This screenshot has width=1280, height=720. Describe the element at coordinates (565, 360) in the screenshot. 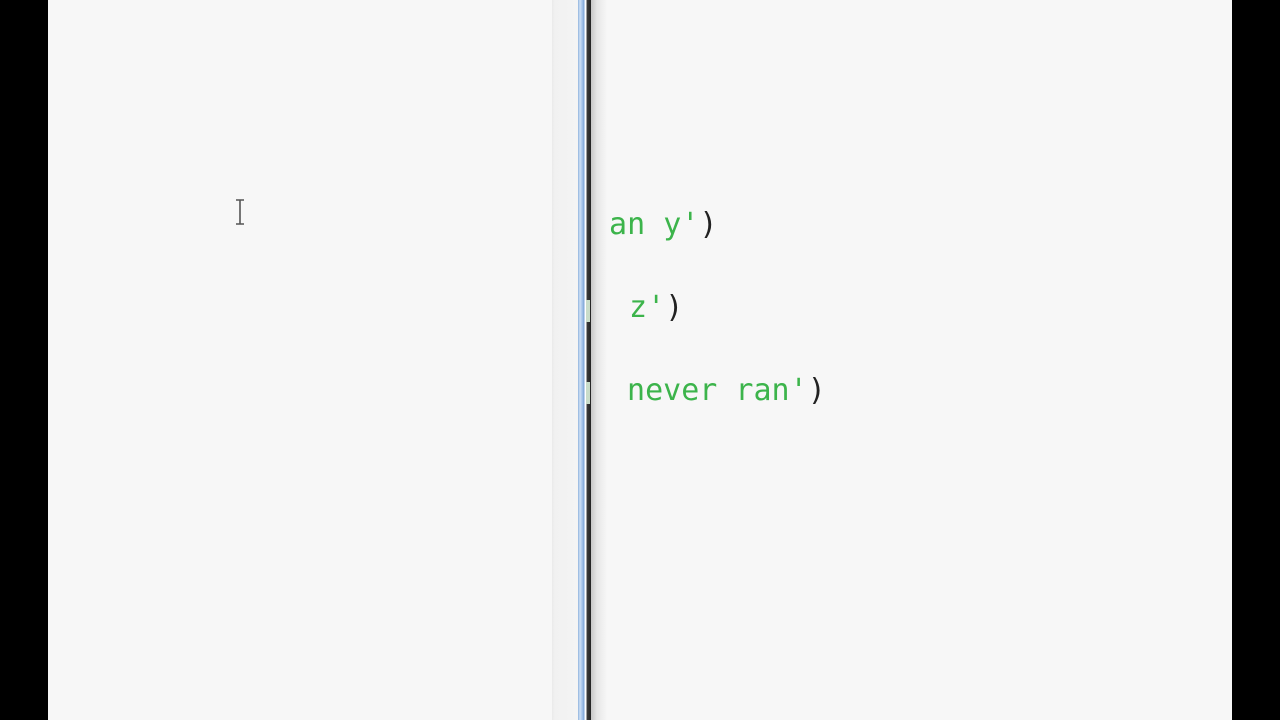

I see `left-pane-edge` at that location.